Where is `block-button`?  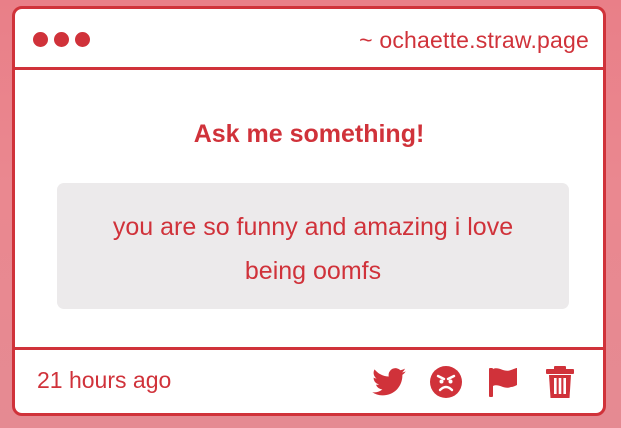
block-button is located at coordinates (446, 382).